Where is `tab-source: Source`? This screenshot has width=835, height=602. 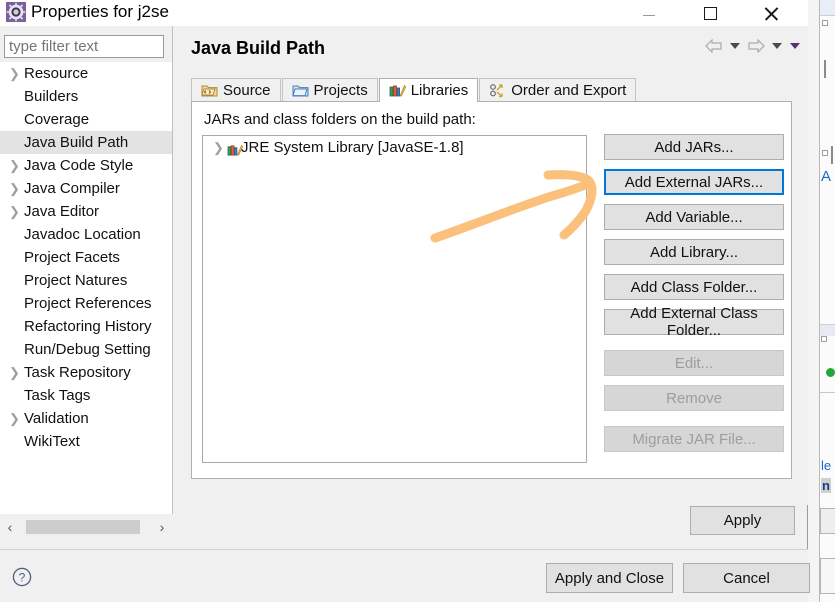
tab-source: Source is located at coordinates (236, 90).